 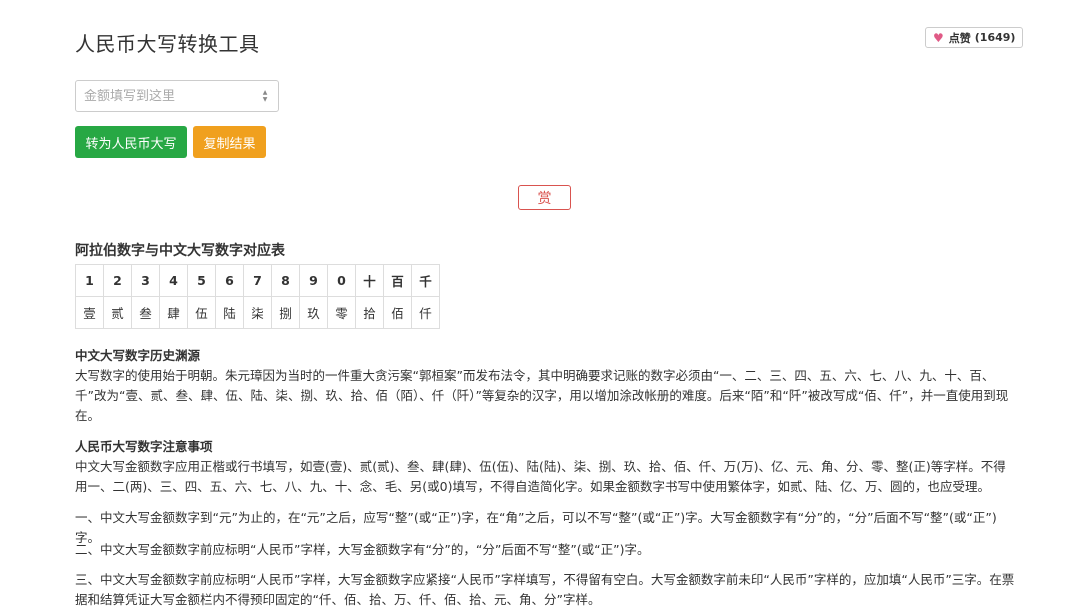 What do you see at coordinates (117, 280) in the screenshot?
I see `digit-cell: 2` at bounding box center [117, 280].